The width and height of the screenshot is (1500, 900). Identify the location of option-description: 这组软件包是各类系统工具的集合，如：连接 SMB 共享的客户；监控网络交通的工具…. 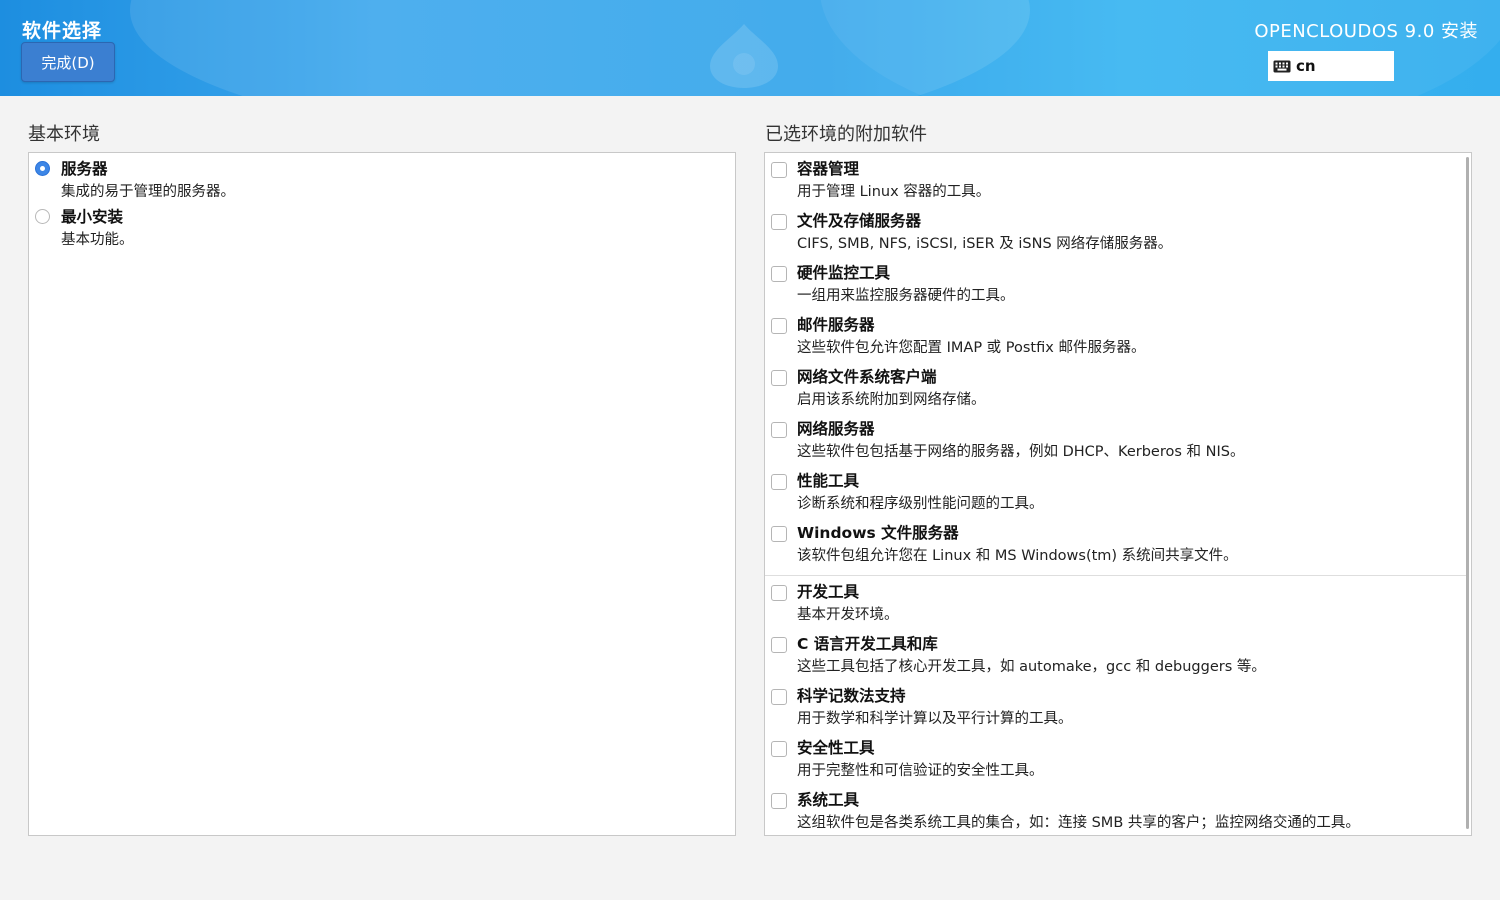
(1078, 823).